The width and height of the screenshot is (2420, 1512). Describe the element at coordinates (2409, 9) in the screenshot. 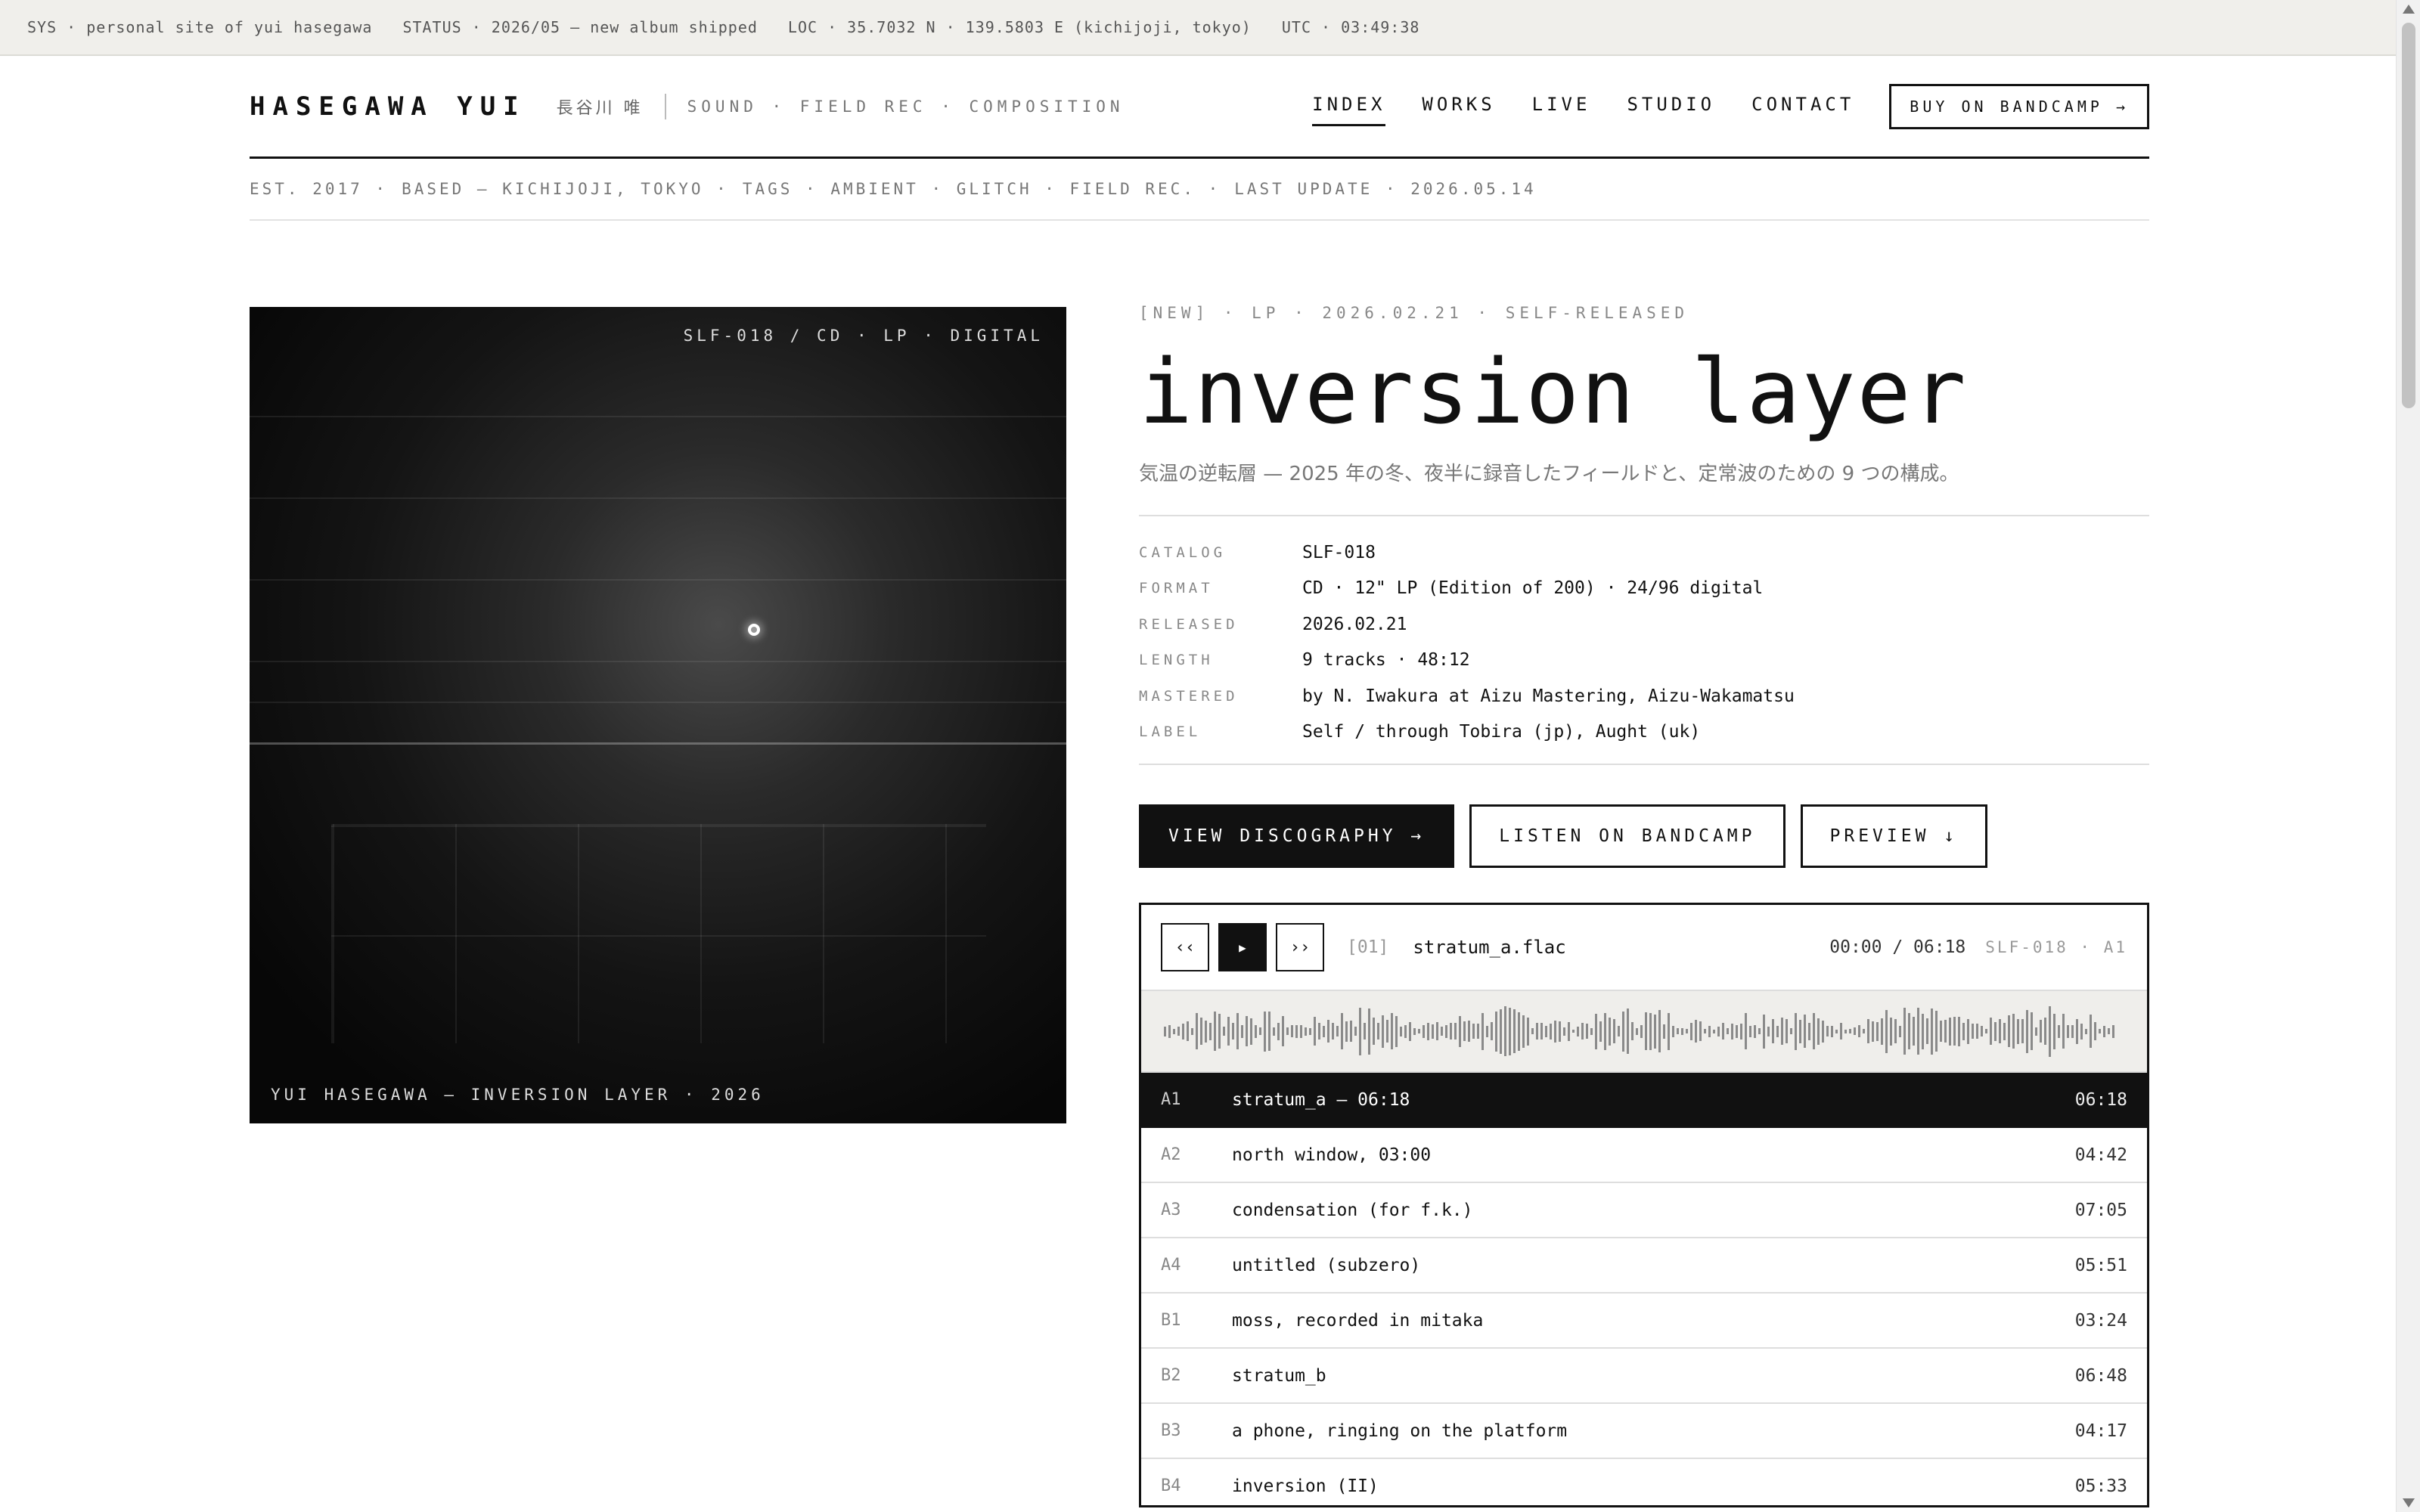

I see `scroll-up-arrow-icon` at that location.